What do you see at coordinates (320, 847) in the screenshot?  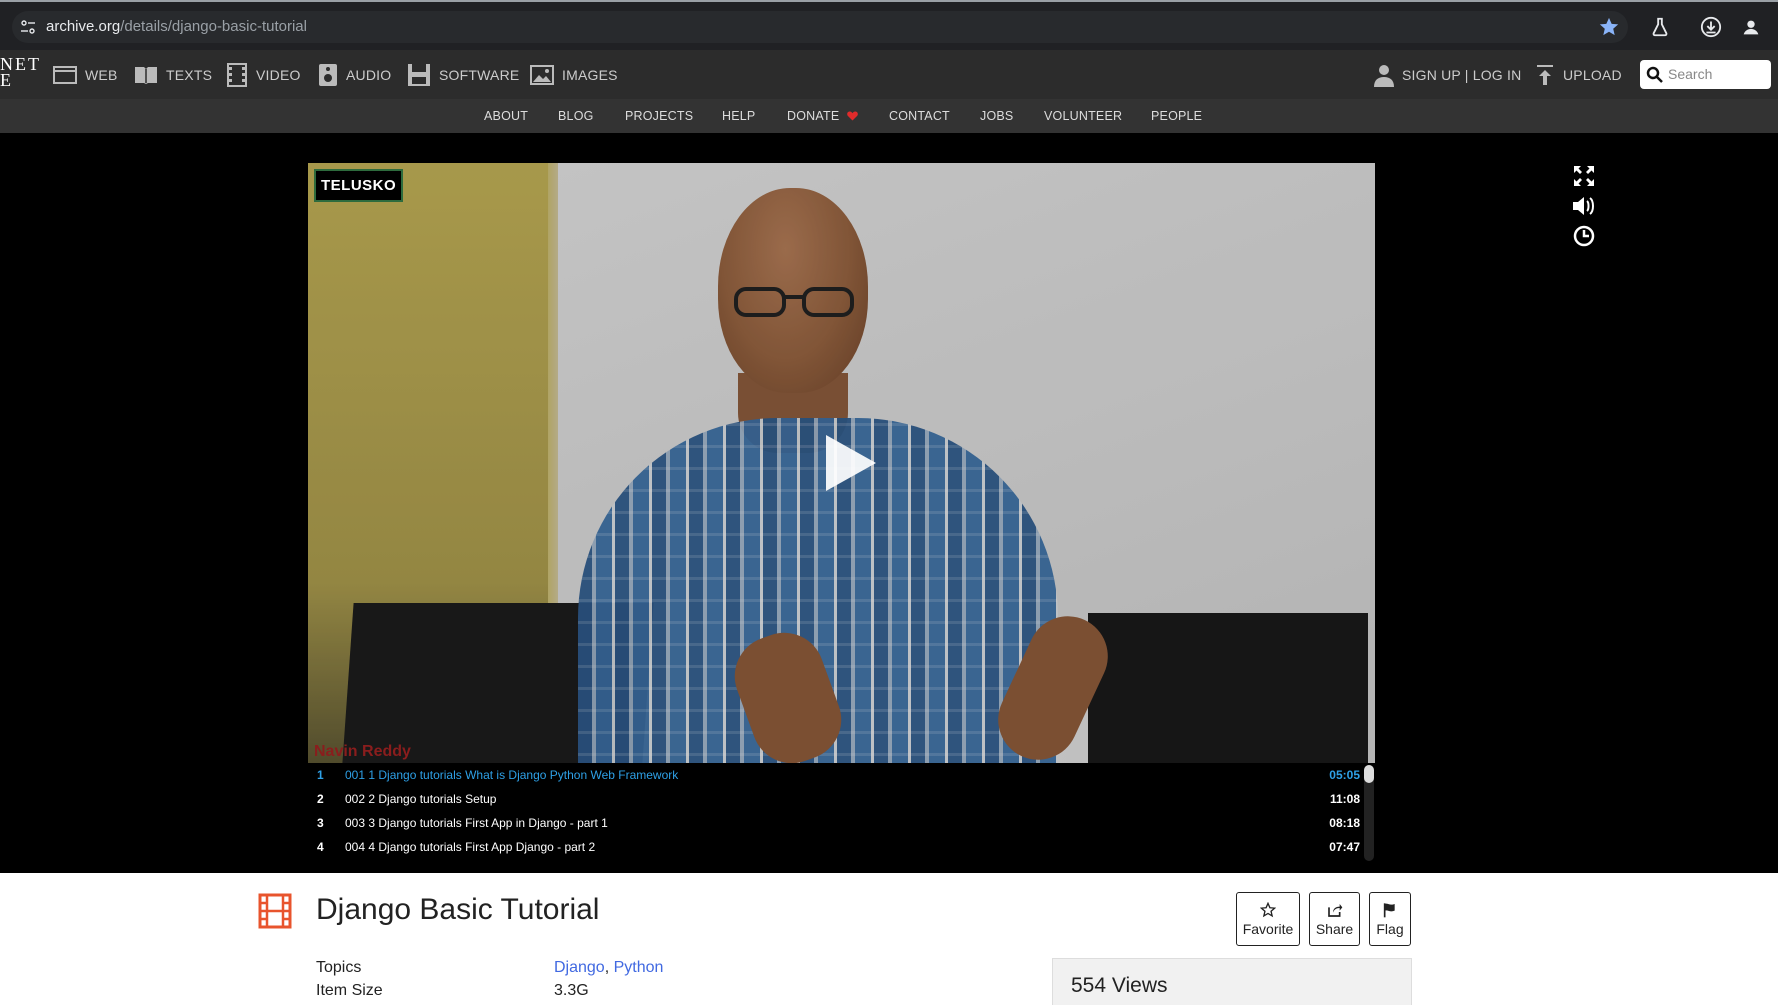 I see `playlist-item-number: 4` at bounding box center [320, 847].